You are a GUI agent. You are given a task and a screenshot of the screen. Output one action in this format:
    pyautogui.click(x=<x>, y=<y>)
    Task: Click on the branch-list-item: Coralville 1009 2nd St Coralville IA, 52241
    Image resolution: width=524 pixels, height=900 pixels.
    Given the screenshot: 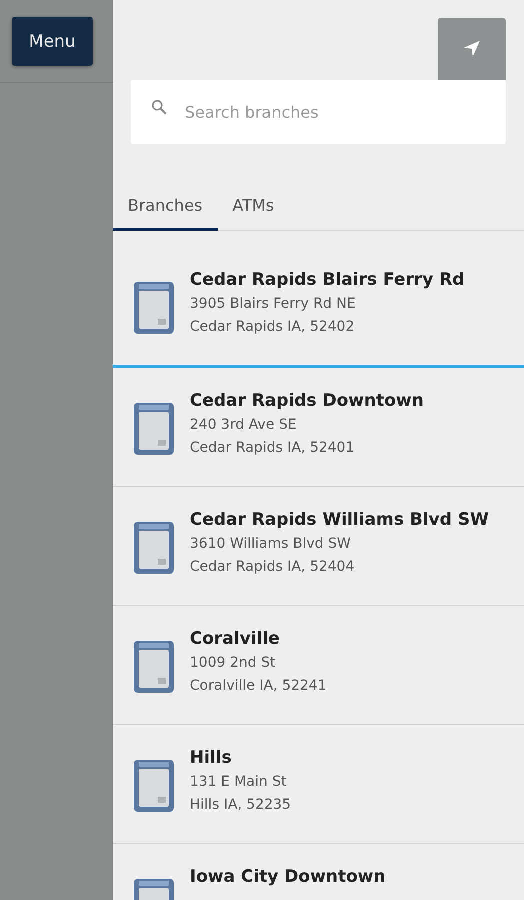 What is the action you would take?
    pyautogui.click(x=318, y=665)
    